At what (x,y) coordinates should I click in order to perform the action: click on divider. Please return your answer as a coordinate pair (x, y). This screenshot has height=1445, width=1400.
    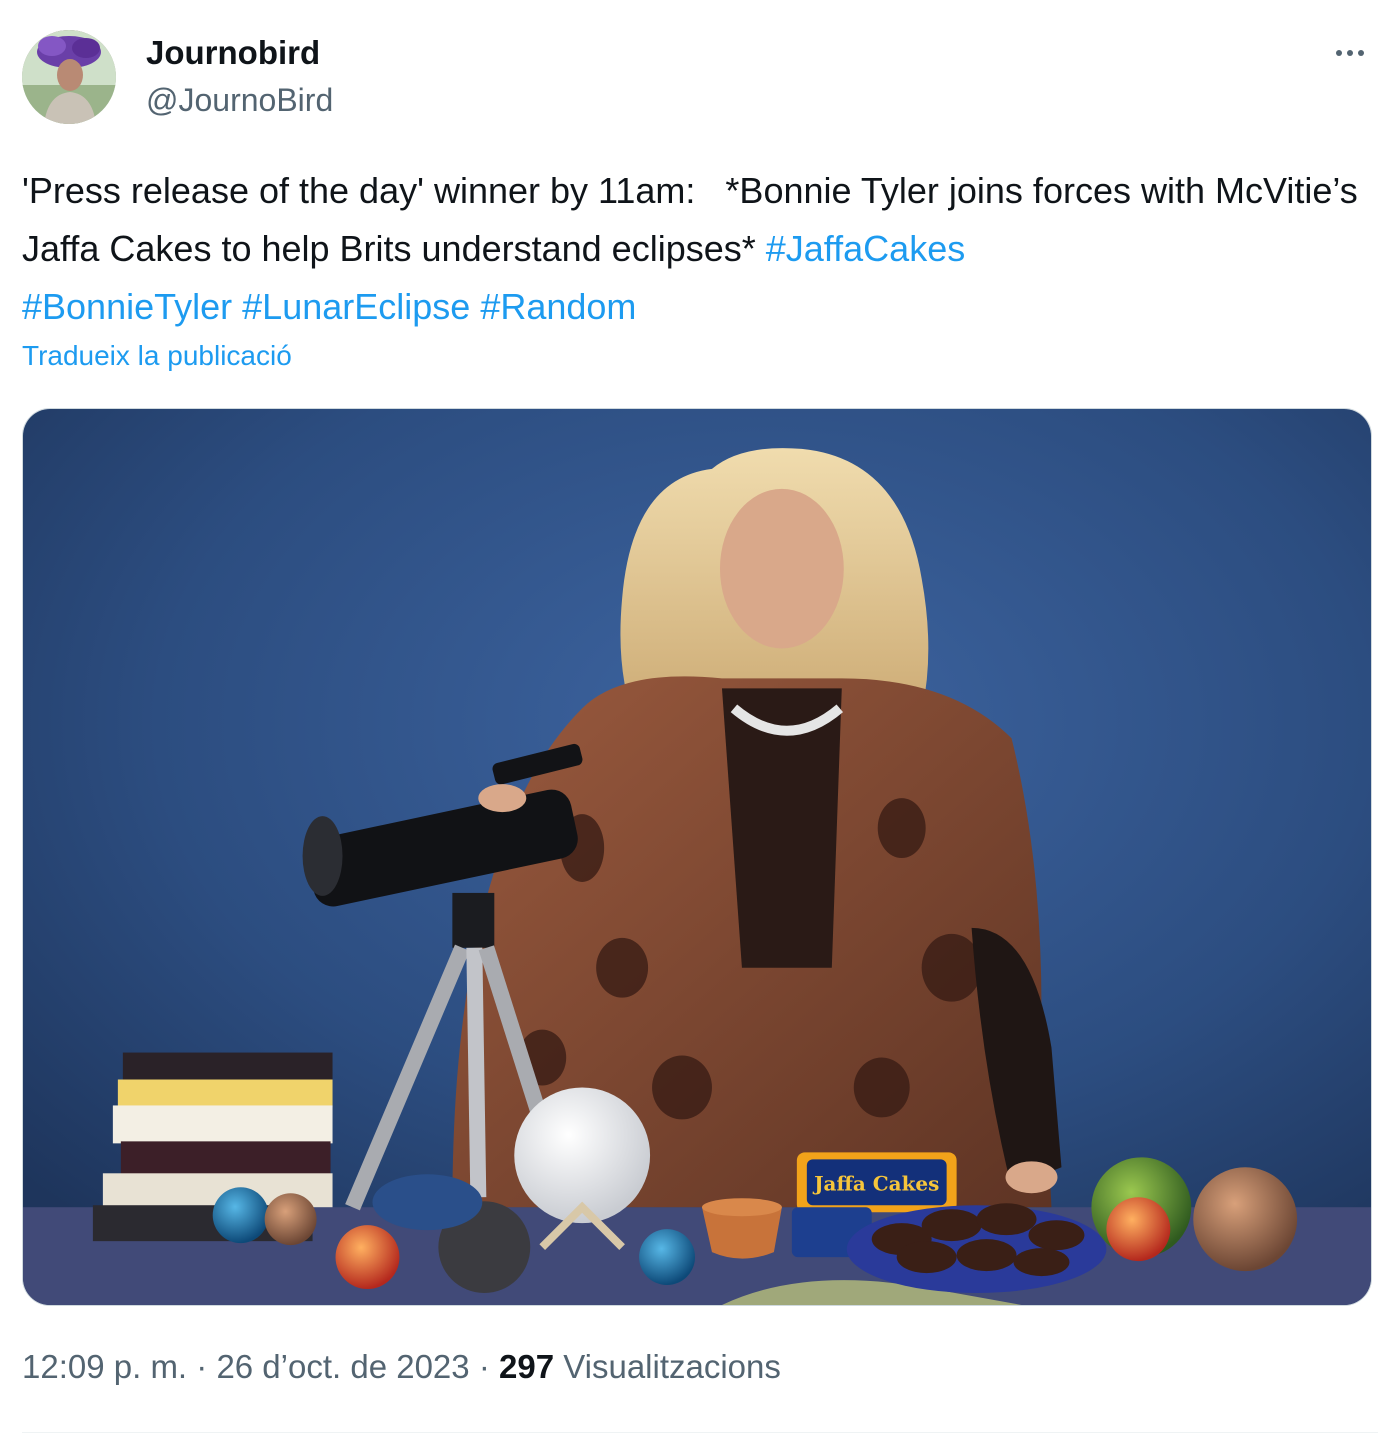
    Looking at the image, I should click on (700, 1432).